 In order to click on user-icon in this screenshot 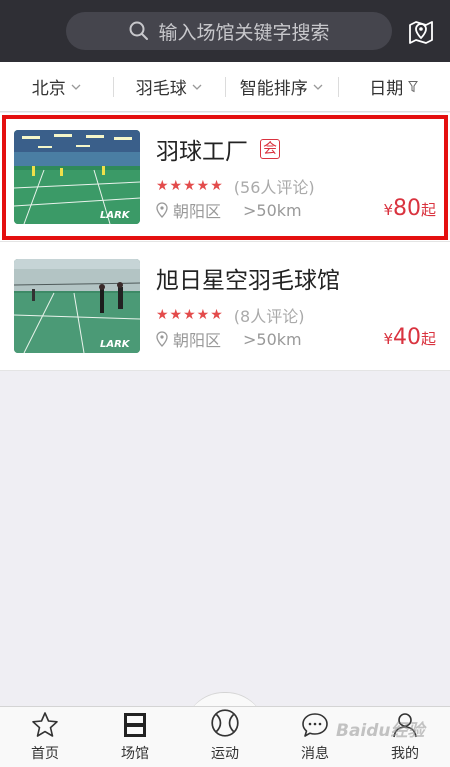, I will do `click(405, 725)`.